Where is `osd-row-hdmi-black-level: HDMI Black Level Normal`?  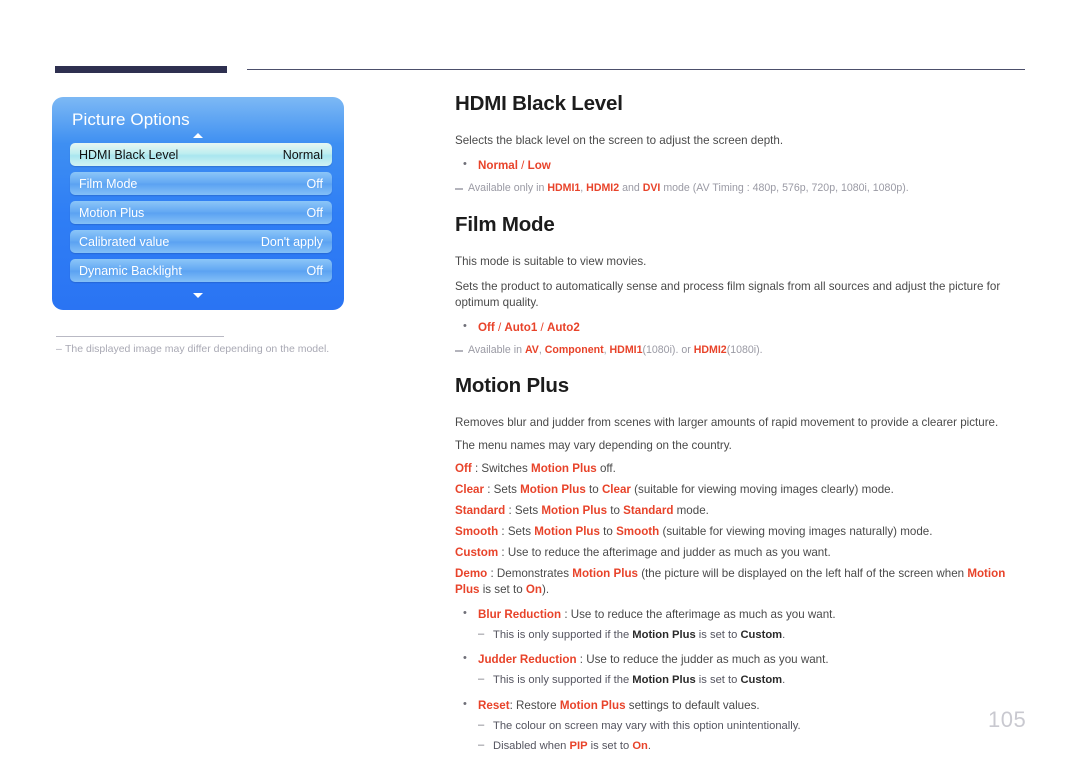 osd-row-hdmi-black-level: HDMI Black Level Normal is located at coordinates (201, 154).